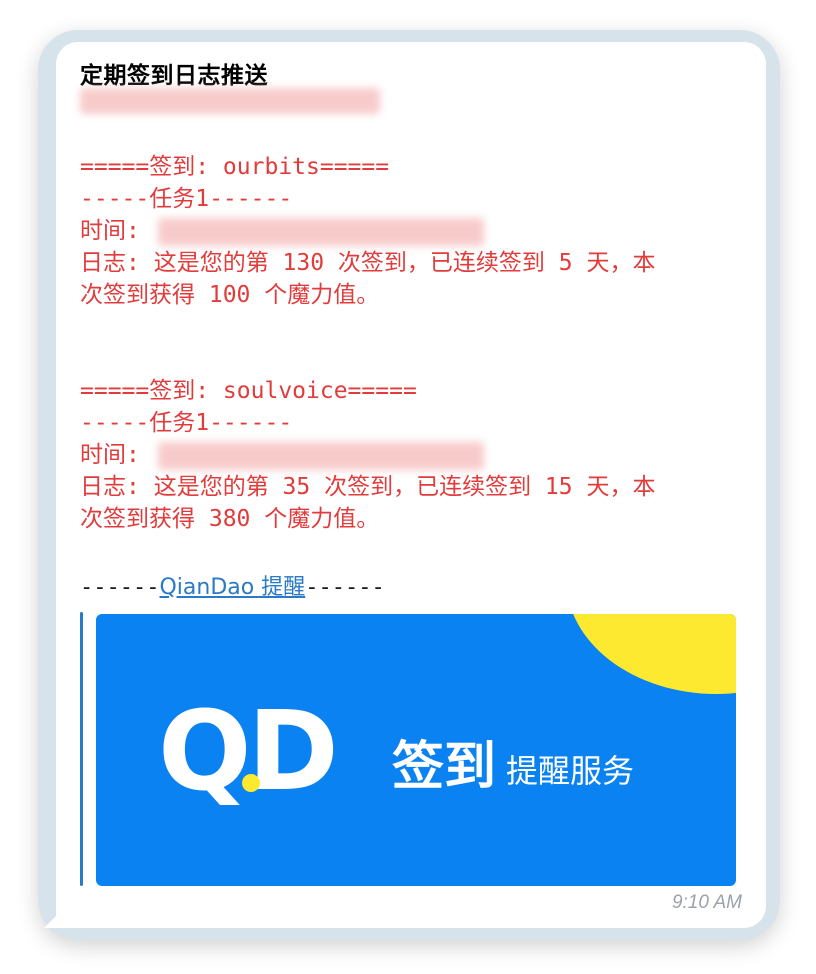 Image resolution: width=816 pixels, height=974 pixels. Describe the element at coordinates (345, 587) in the screenshot. I see `footer-suffix: ------` at that location.